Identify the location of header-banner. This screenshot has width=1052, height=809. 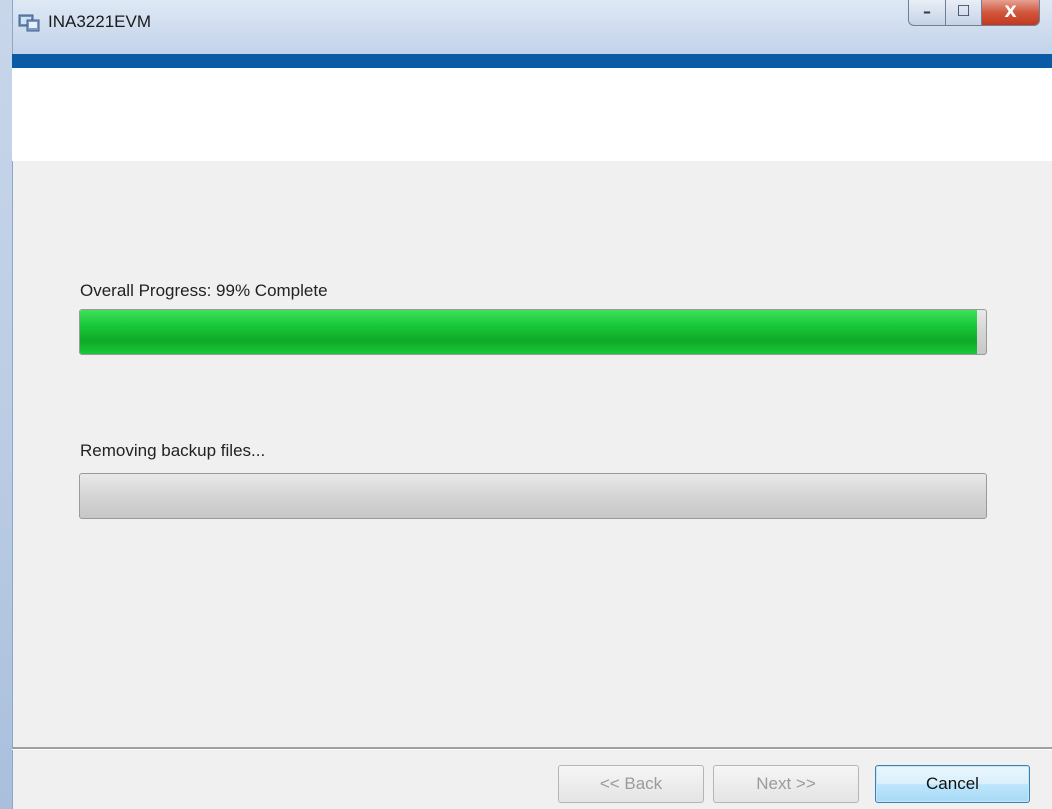
(532, 114).